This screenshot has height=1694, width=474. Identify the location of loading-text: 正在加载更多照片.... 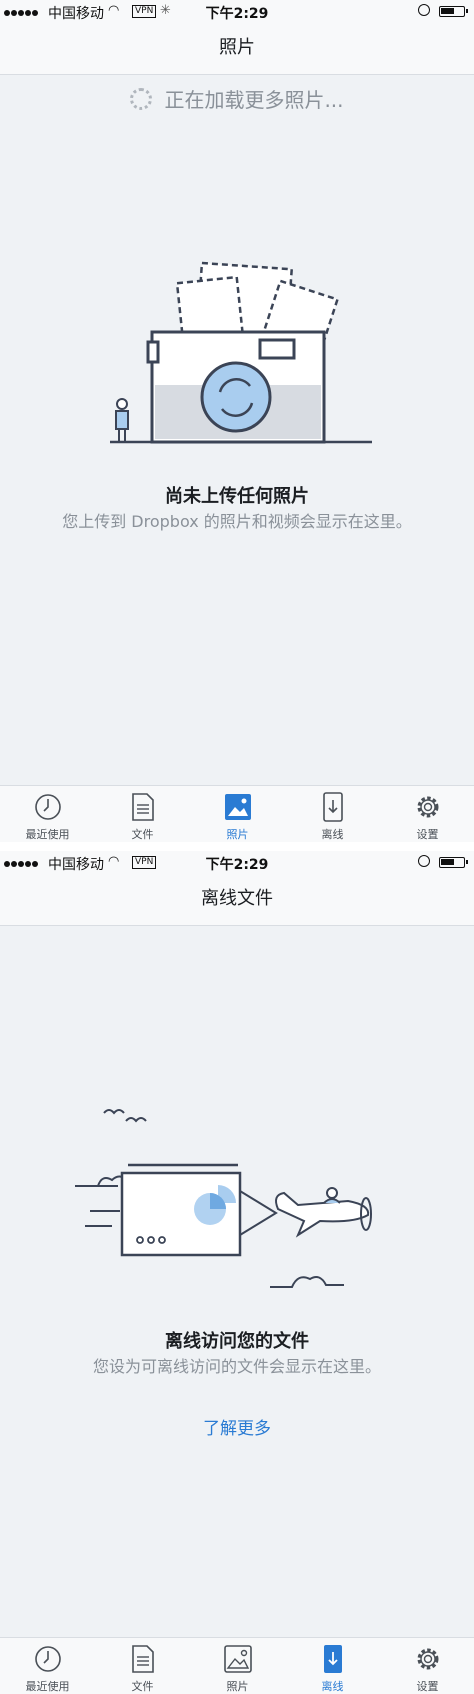
(254, 100).